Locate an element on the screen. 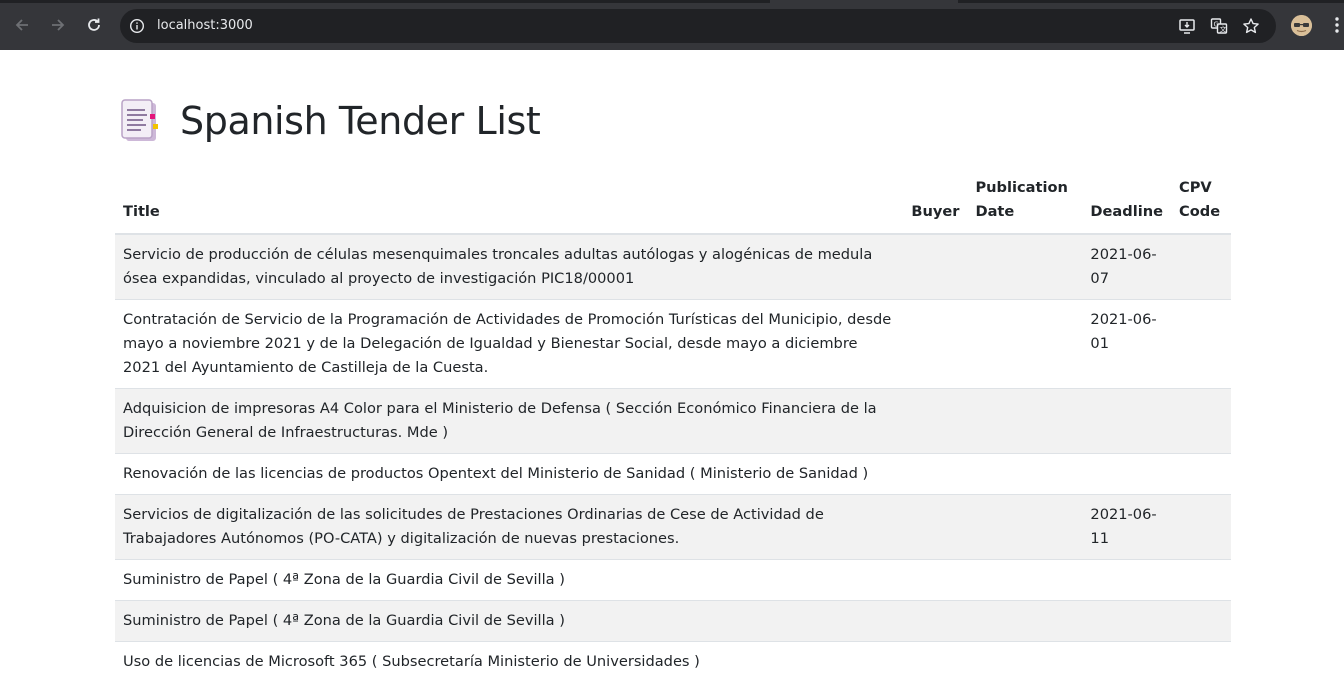 The height and width of the screenshot is (683, 1344). url-text: localhost:3000 is located at coordinates (205, 26).